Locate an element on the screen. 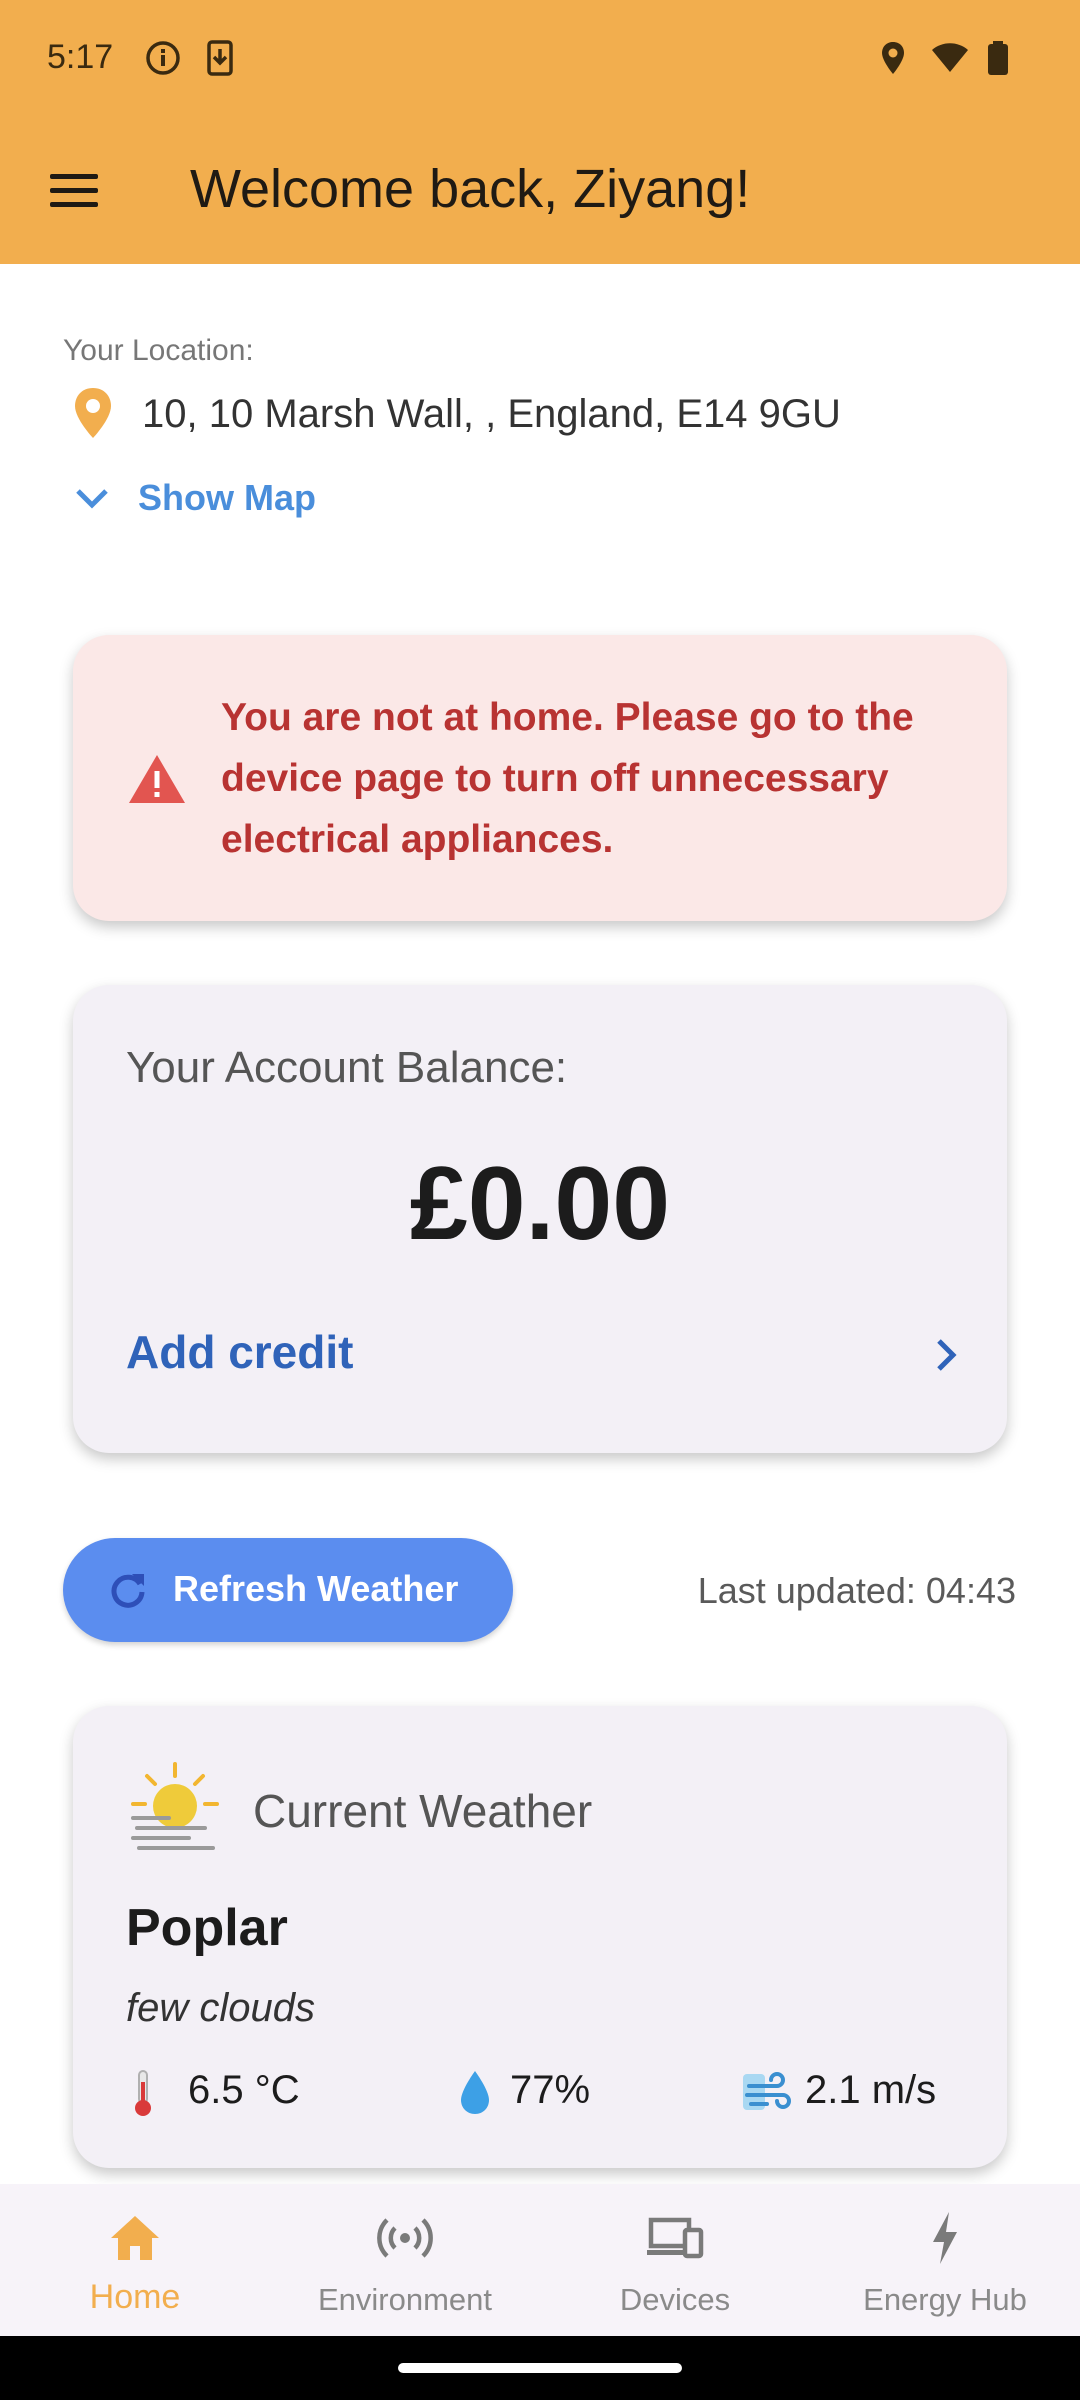 The image size is (1080, 2400). refresh-weather-label: Refresh Weather is located at coordinates (316, 1588).